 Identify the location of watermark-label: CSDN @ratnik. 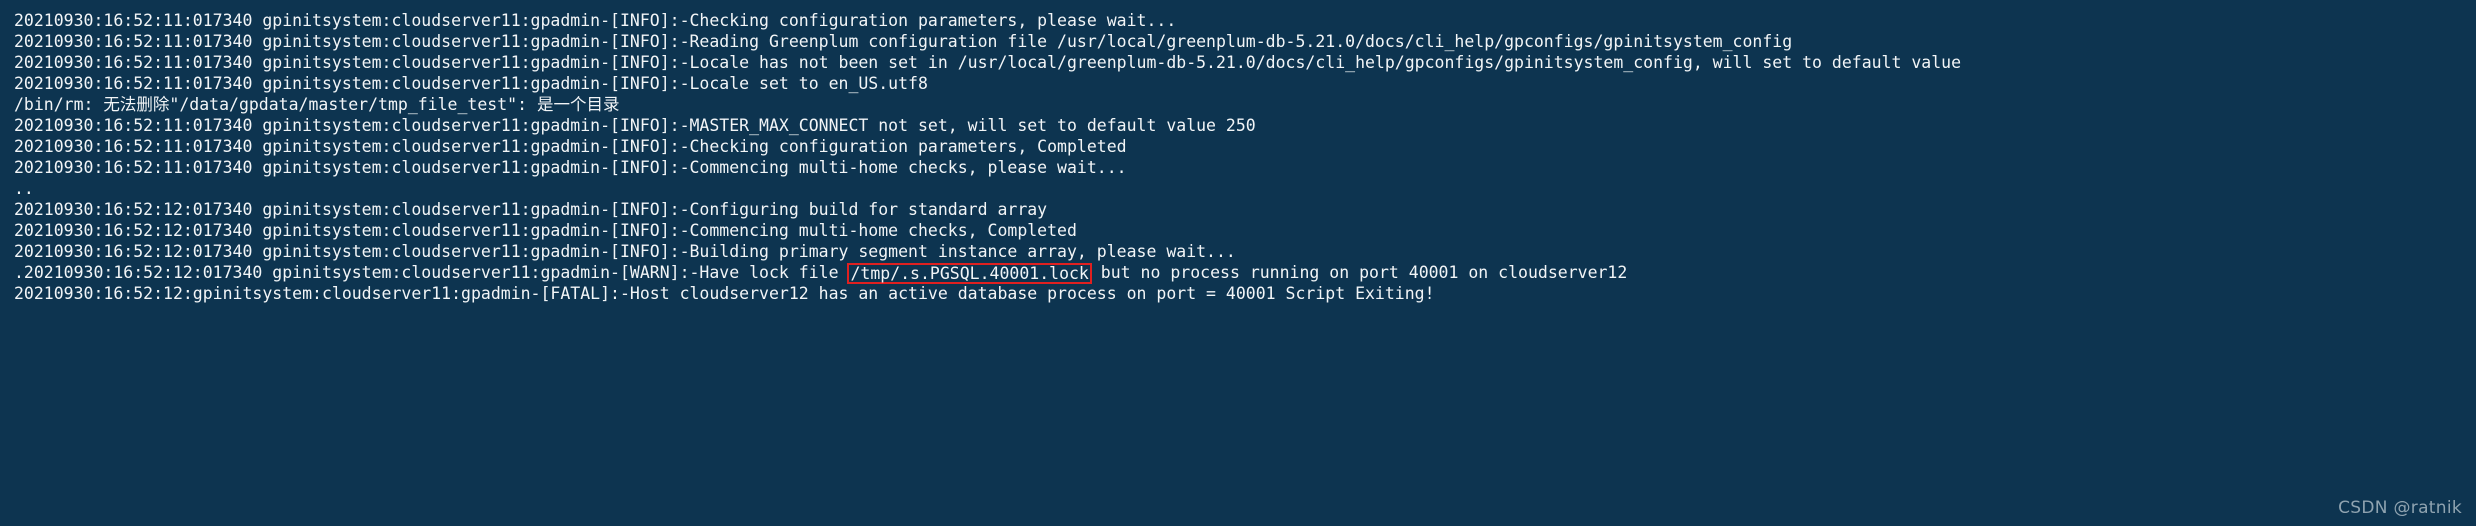
(2400, 508).